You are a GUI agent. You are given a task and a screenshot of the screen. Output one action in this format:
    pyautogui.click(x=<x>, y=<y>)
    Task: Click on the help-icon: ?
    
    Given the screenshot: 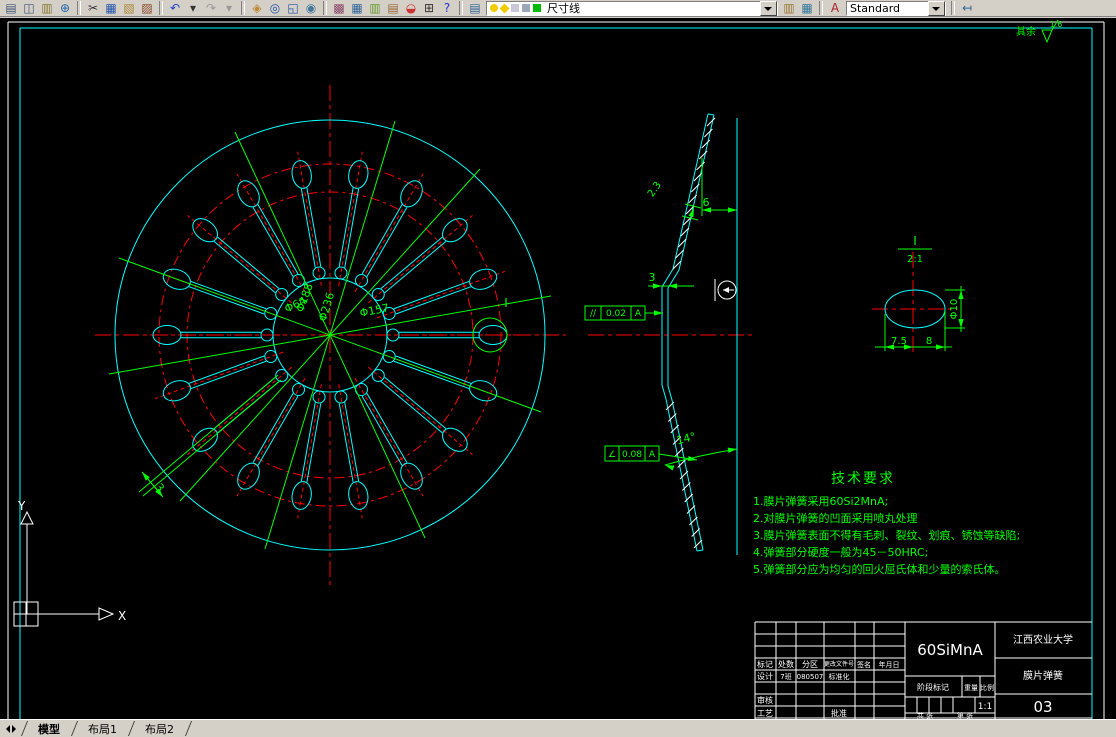 What is the action you would take?
    pyautogui.click(x=447, y=8)
    